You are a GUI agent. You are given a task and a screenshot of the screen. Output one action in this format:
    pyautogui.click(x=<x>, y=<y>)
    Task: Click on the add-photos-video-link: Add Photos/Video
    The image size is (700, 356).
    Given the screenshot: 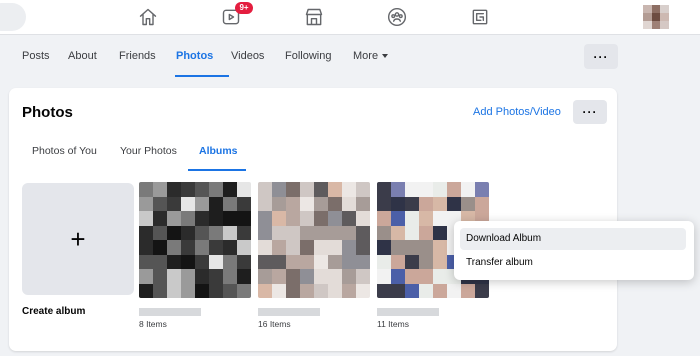 What is the action you would take?
    pyautogui.click(x=517, y=112)
    